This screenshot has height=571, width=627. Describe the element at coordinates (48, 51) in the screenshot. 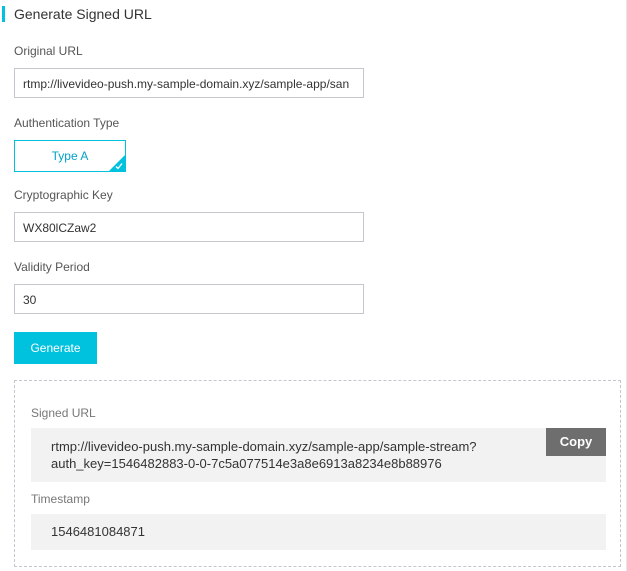

I see `original-url-label: Original URL` at that location.